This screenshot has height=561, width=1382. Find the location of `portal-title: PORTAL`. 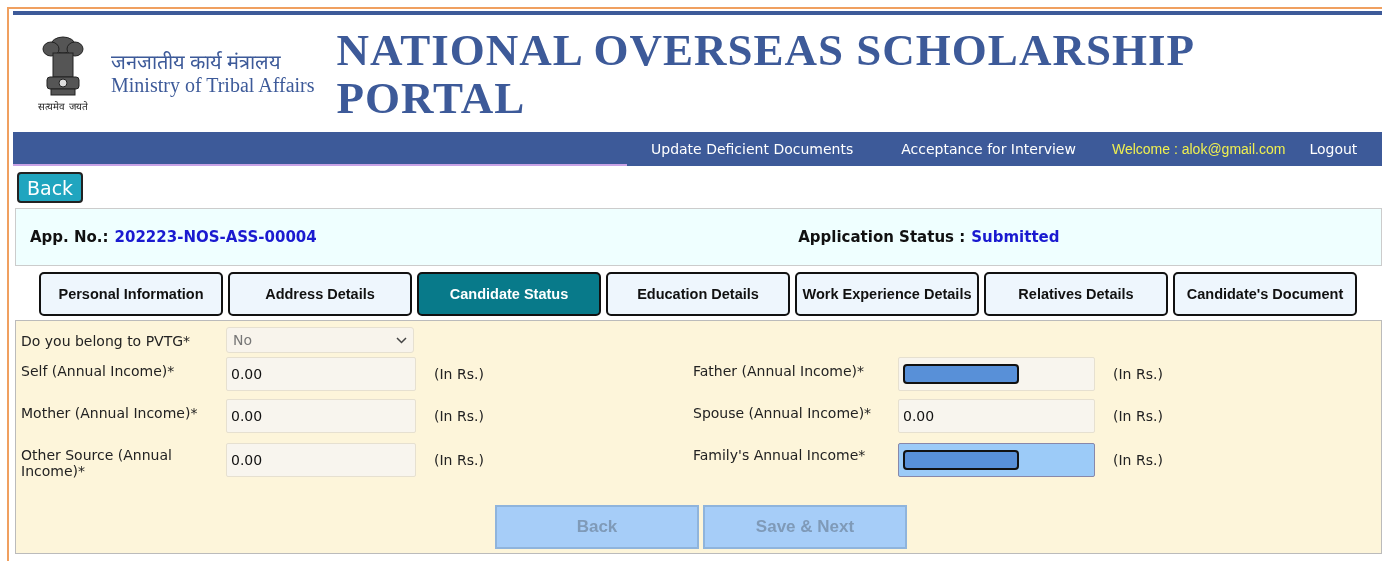

portal-title: PORTAL is located at coordinates (431, 97).